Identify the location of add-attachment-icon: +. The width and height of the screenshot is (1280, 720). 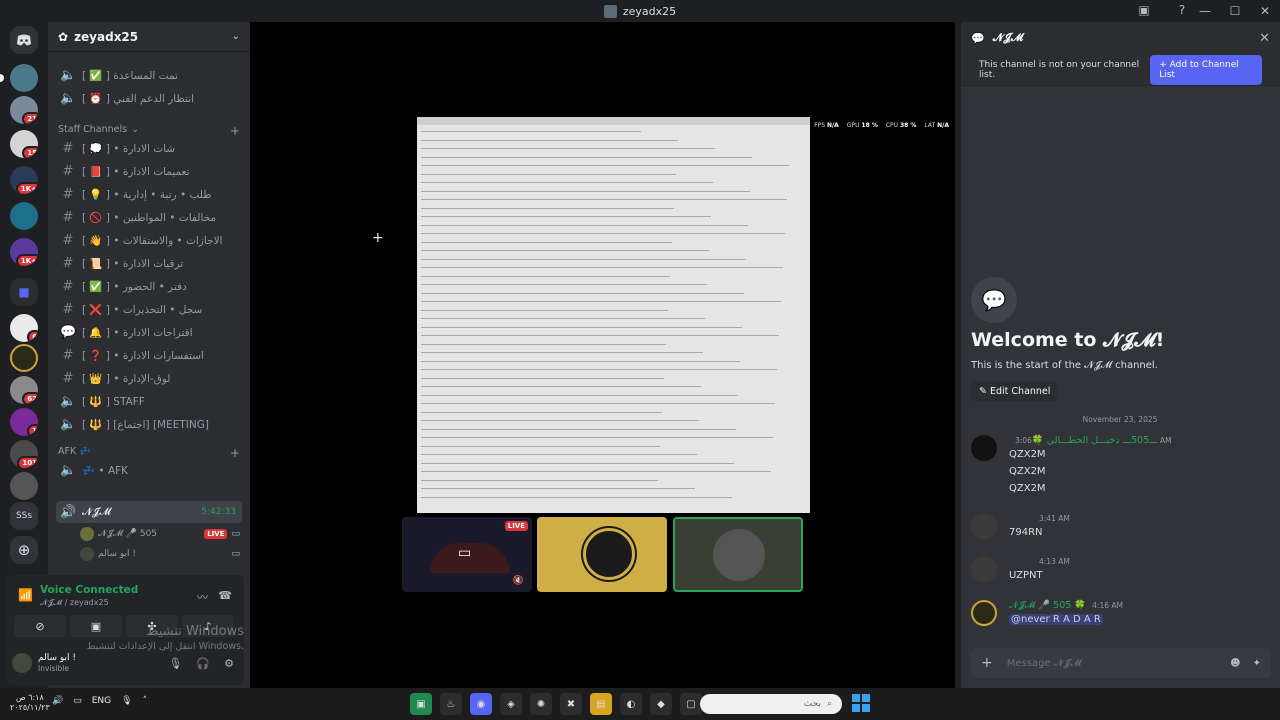
(987, 663).